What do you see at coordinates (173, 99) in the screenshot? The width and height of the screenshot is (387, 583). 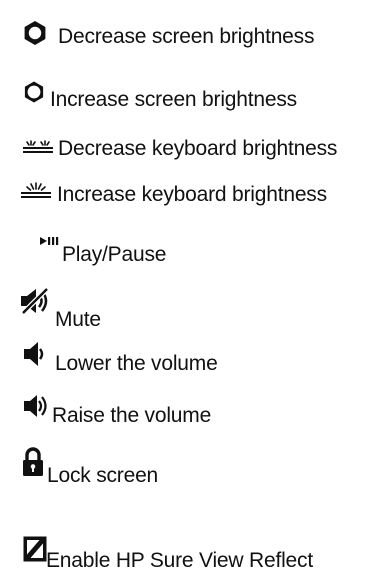 I see `list-item-label: Increase screen brightness` at bounding box center [173, 99].